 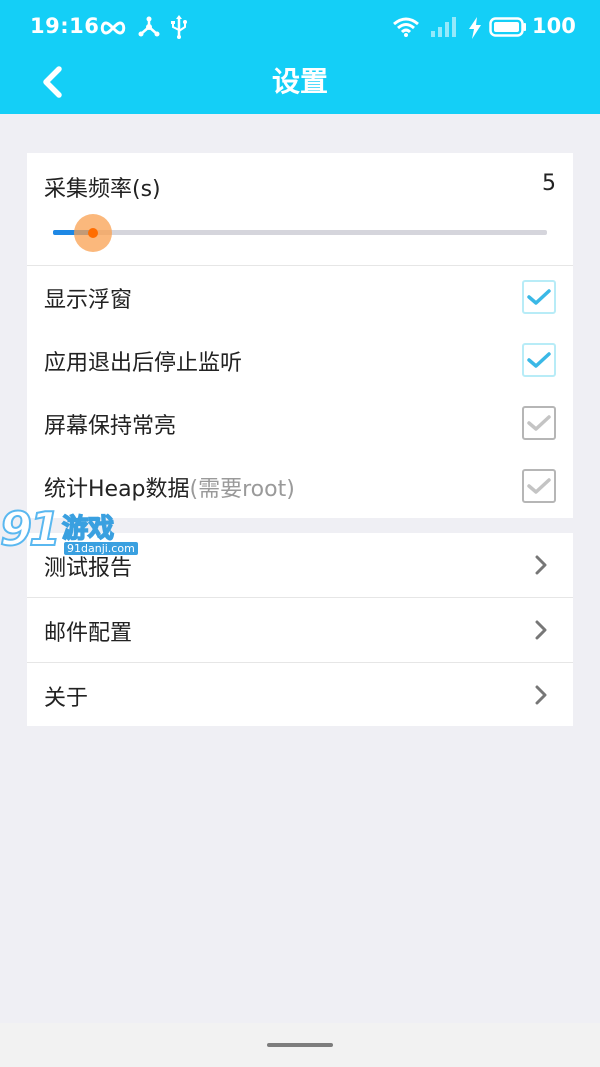 I want to click on chevron-left-icon, so click(x=52, y=82).